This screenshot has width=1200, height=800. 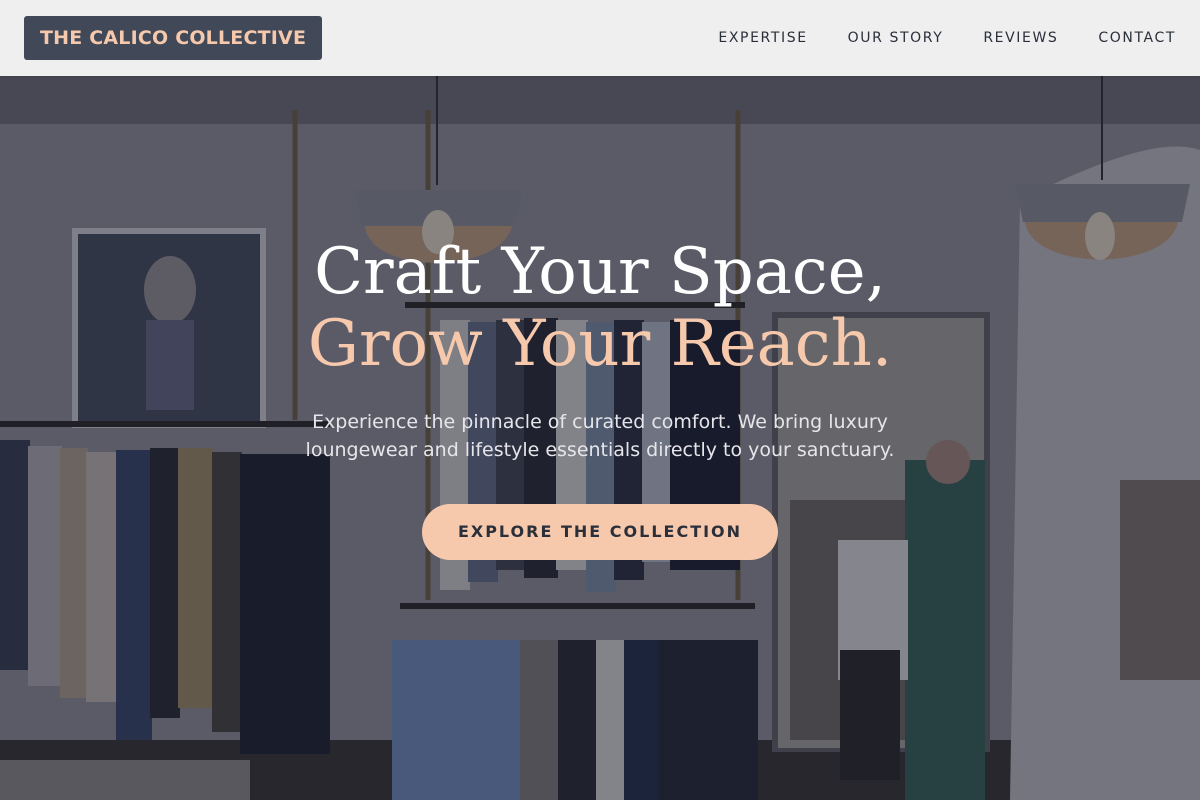 I want to click on hero-headline-line2: Grow Your Reach., so click(x=600, y=344).